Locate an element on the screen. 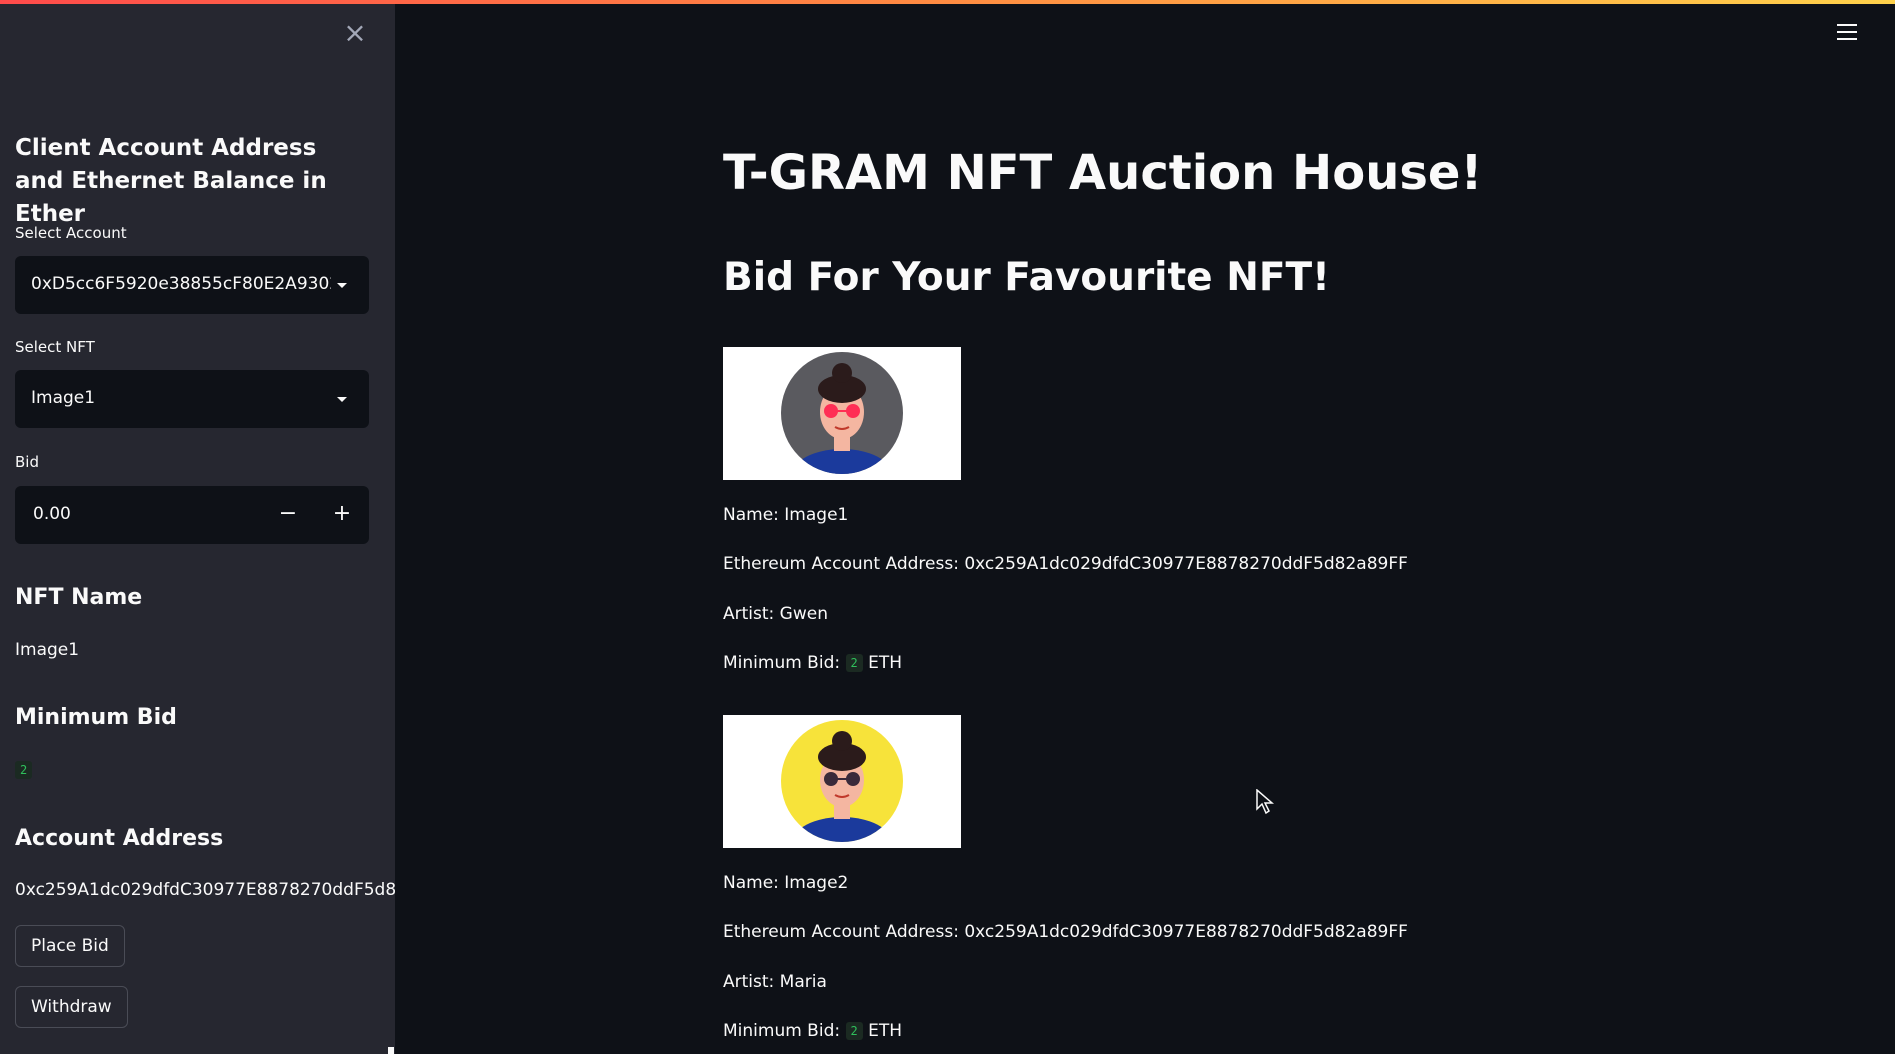 Image resolution: width=1895 pixels, height=1054 pixels. nft-name-heading: NFT Name is located at coordinates (79, 597).